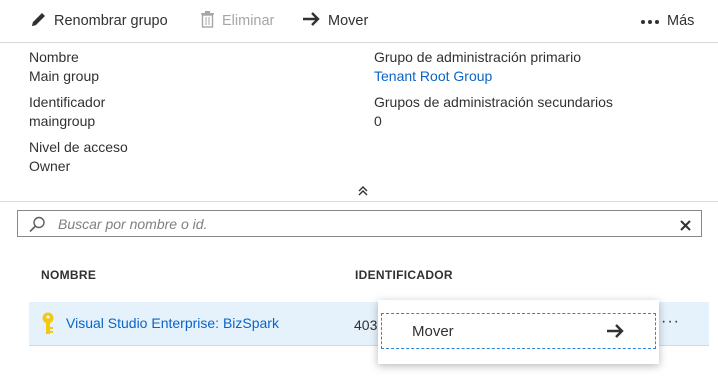 The width and height of the screenshot is (718, 382). What do you see at coordinates (54, 57) in the screenshot?
I see `name-label: Nombre` at bounding box center [54, 57].